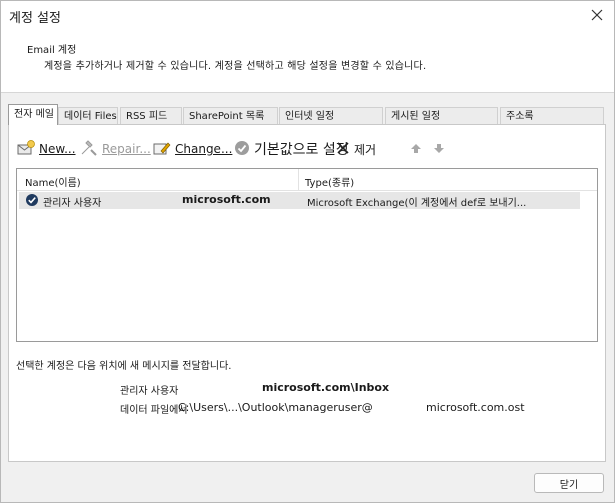 The height and width of the screenshot is (503, 615). Describe the element at coordinates (307, 16) in the screenshot. I see `title-bar` at that location.